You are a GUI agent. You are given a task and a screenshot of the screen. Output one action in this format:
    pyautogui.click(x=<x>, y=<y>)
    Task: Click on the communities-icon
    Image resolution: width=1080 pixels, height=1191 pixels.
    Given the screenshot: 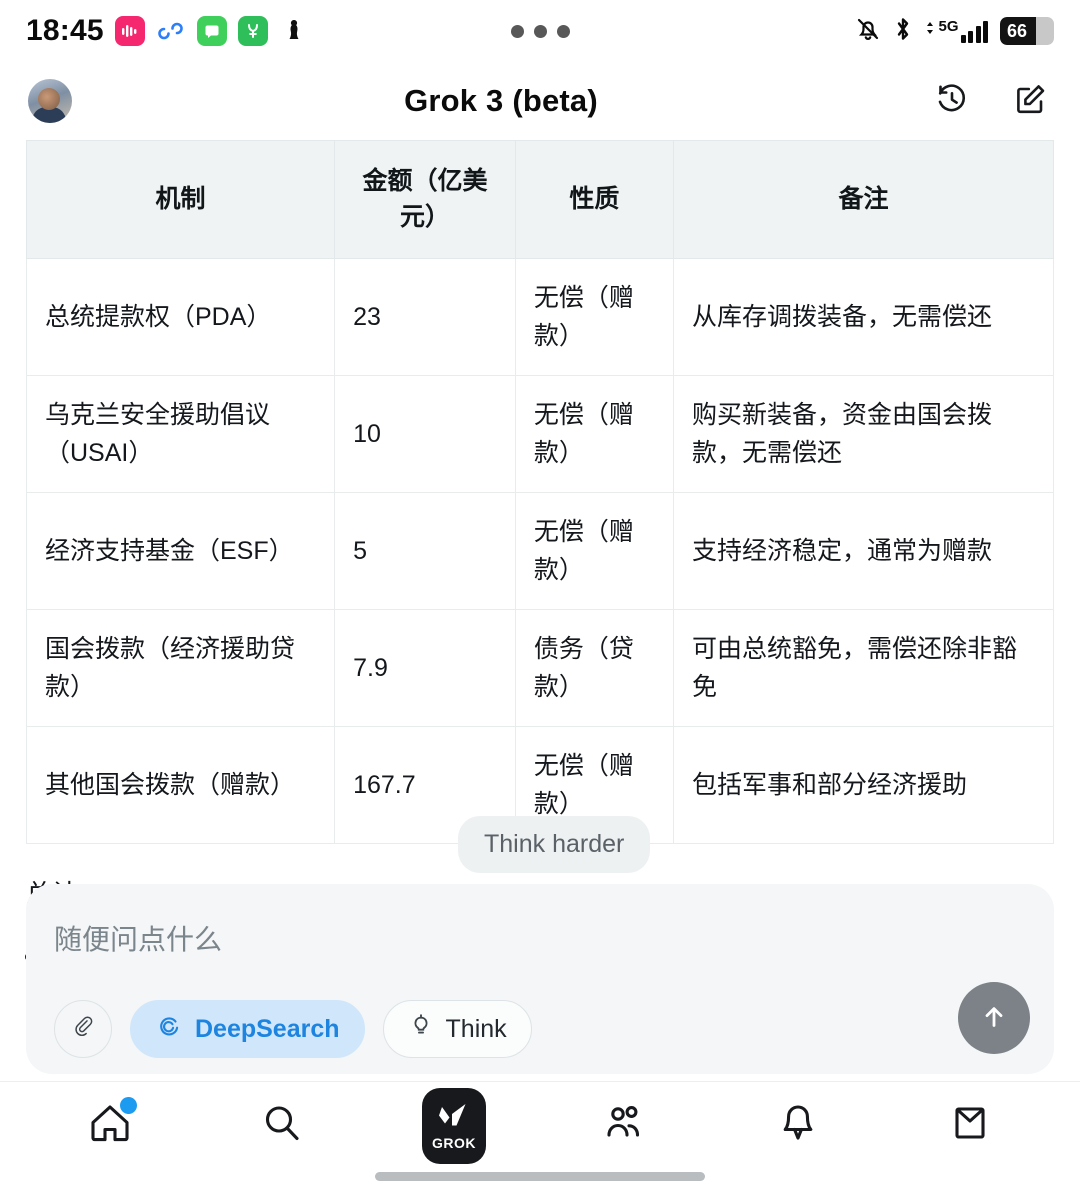 What is the action you would take?
    pyautogui.click(x=626, y=1125)
    